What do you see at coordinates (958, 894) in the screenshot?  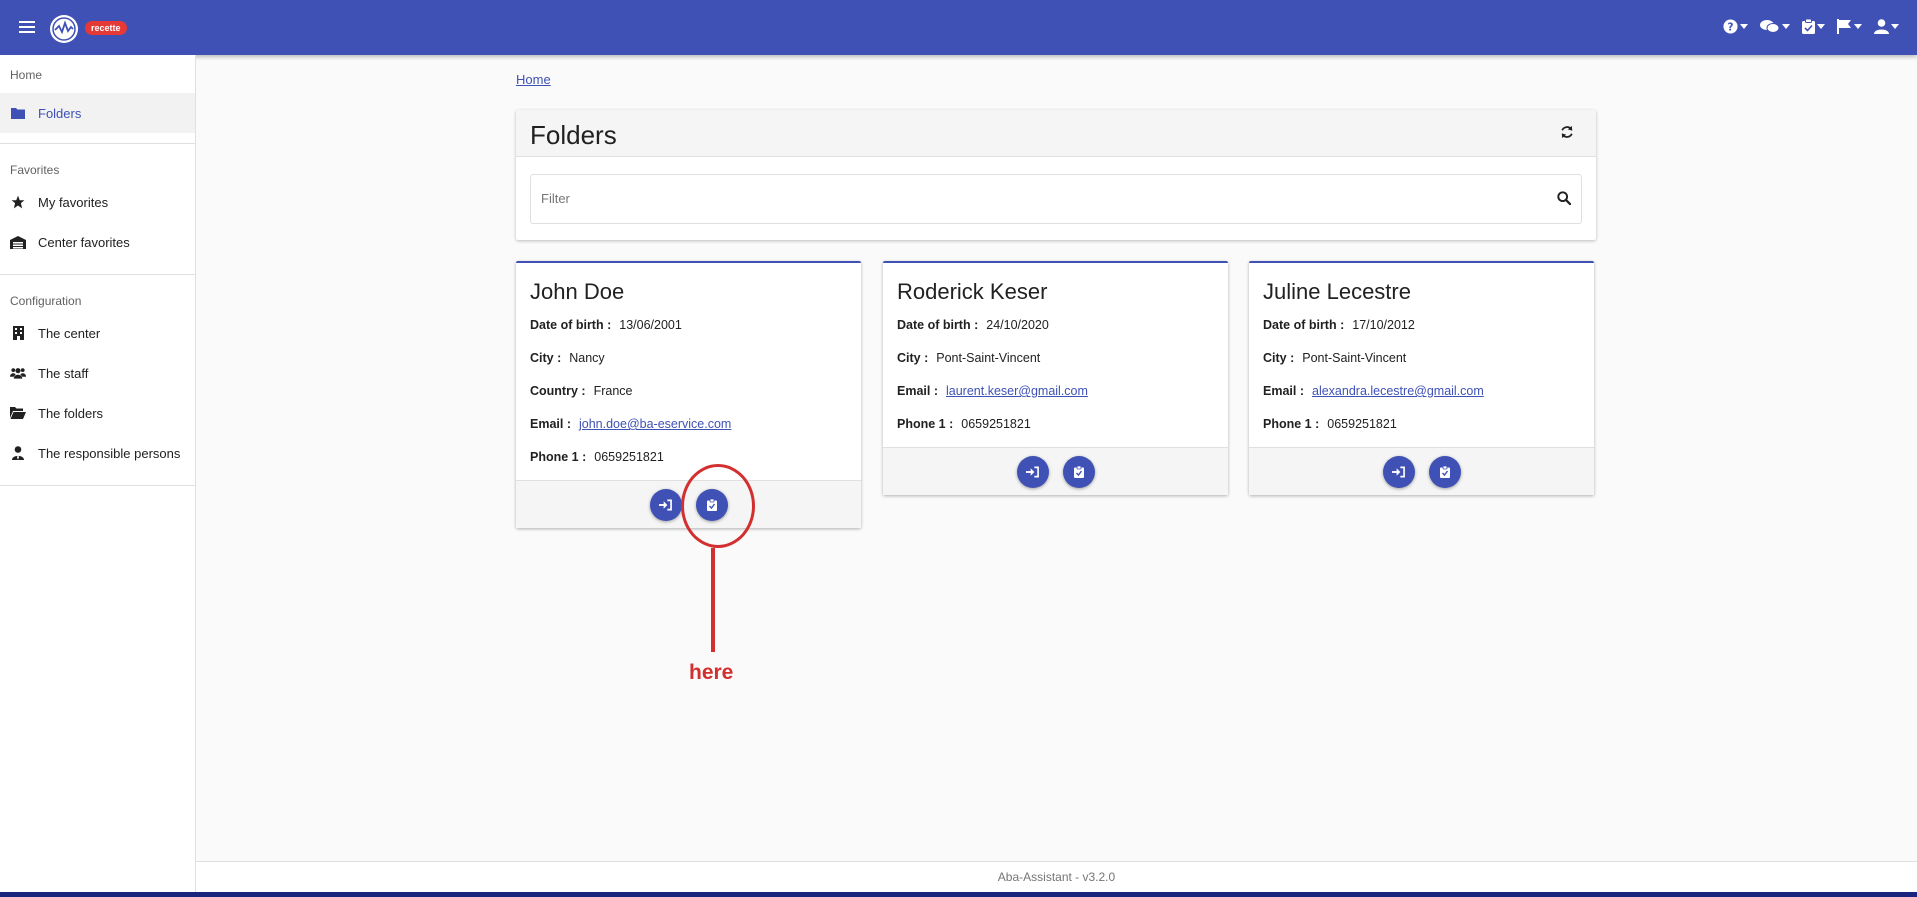 I see `bottom-border` at bounding box center [958, 894].